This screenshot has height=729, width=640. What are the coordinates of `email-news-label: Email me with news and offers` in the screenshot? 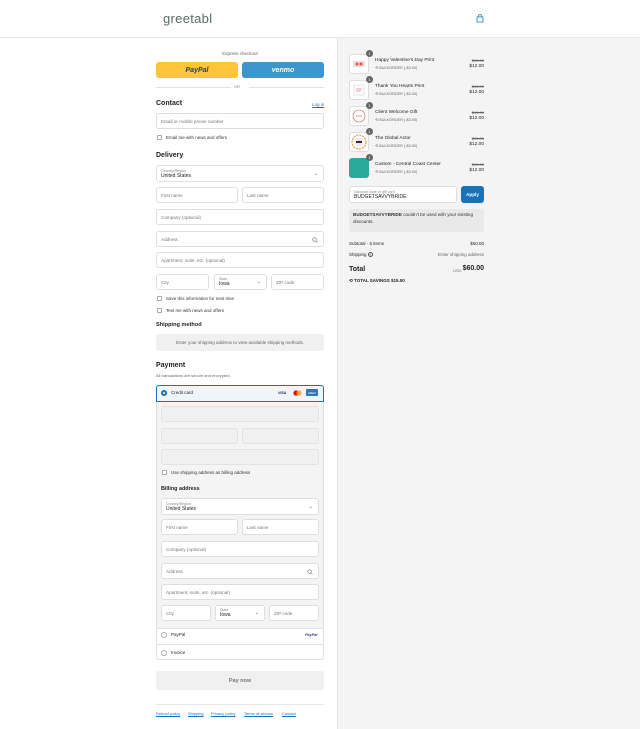 It's located at (196, 137).